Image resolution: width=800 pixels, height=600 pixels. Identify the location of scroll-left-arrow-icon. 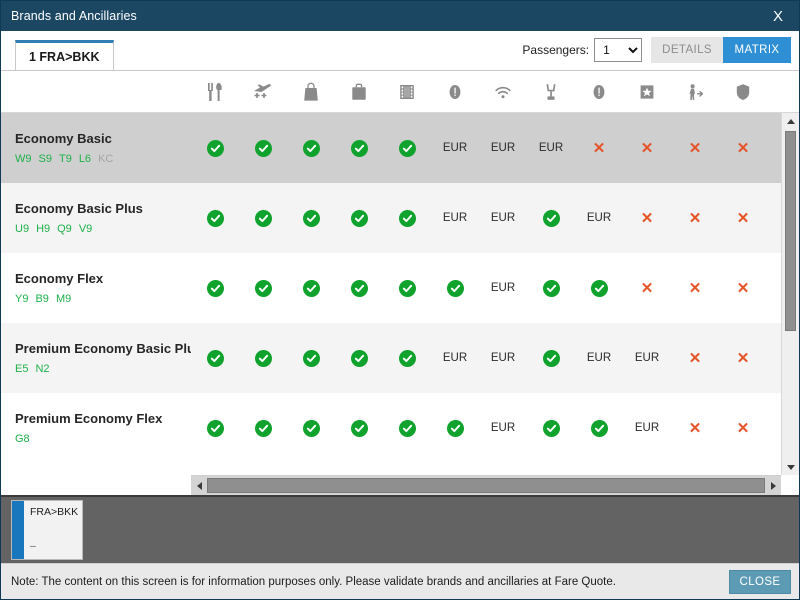
(199, 485).